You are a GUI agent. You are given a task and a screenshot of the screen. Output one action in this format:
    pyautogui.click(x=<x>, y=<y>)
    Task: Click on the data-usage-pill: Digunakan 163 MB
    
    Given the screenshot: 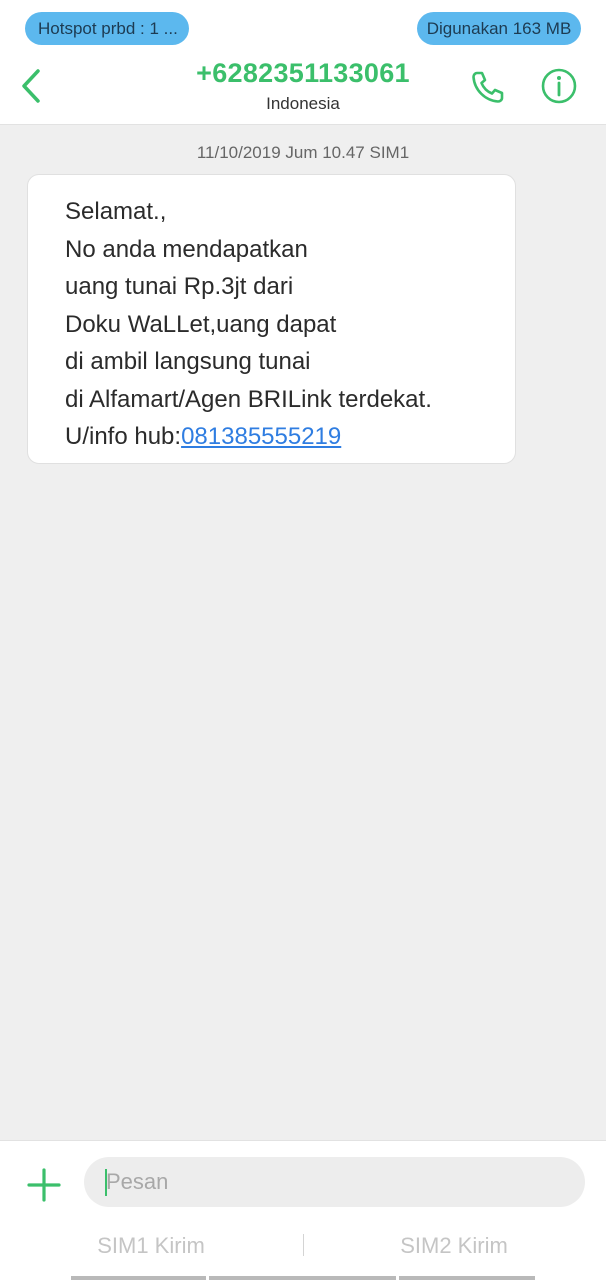 What is the action you would take?
    pyautogui.click(x=499, y=28)
    